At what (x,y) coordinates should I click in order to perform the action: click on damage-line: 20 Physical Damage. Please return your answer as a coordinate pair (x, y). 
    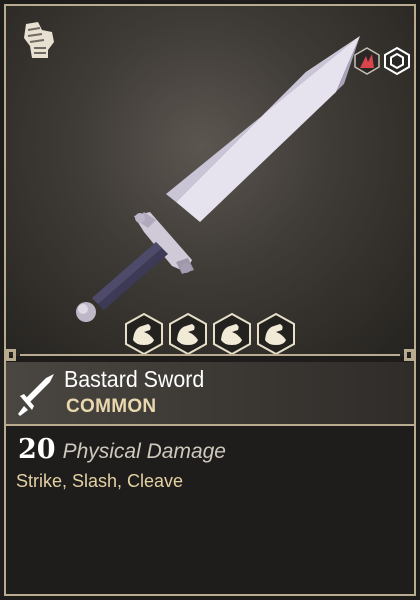
    Looking at the image, I should click on (122, 449).